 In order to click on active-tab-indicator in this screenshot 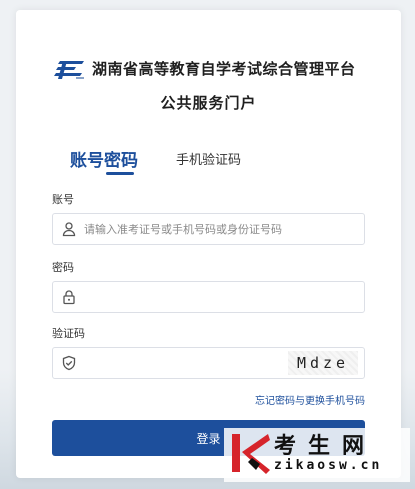, I will do `click(120, 173)`.